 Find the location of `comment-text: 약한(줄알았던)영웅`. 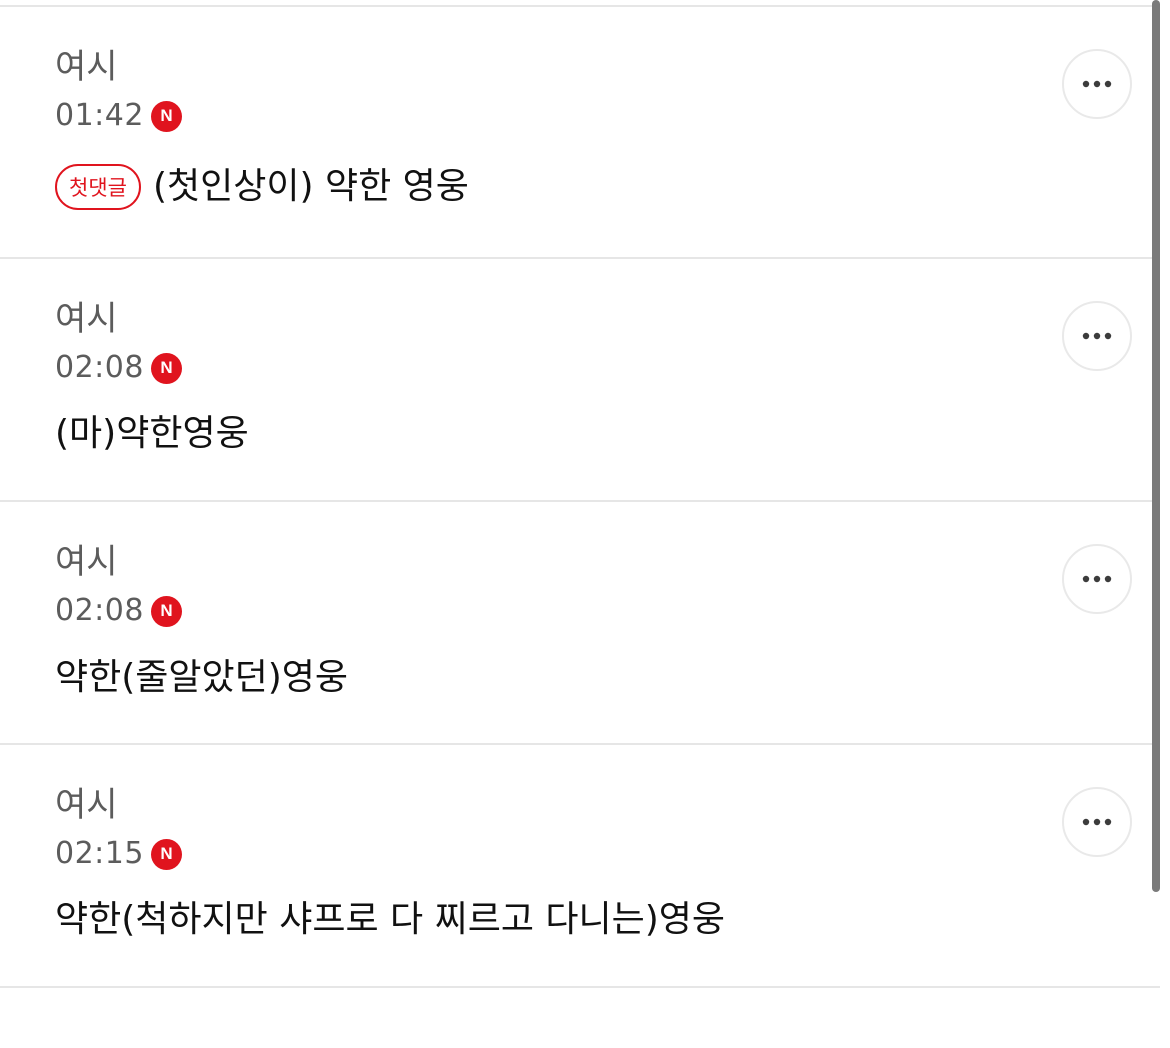

comment-text: 약한(줄알았던)영웅 is located at coordinates (202, 677).